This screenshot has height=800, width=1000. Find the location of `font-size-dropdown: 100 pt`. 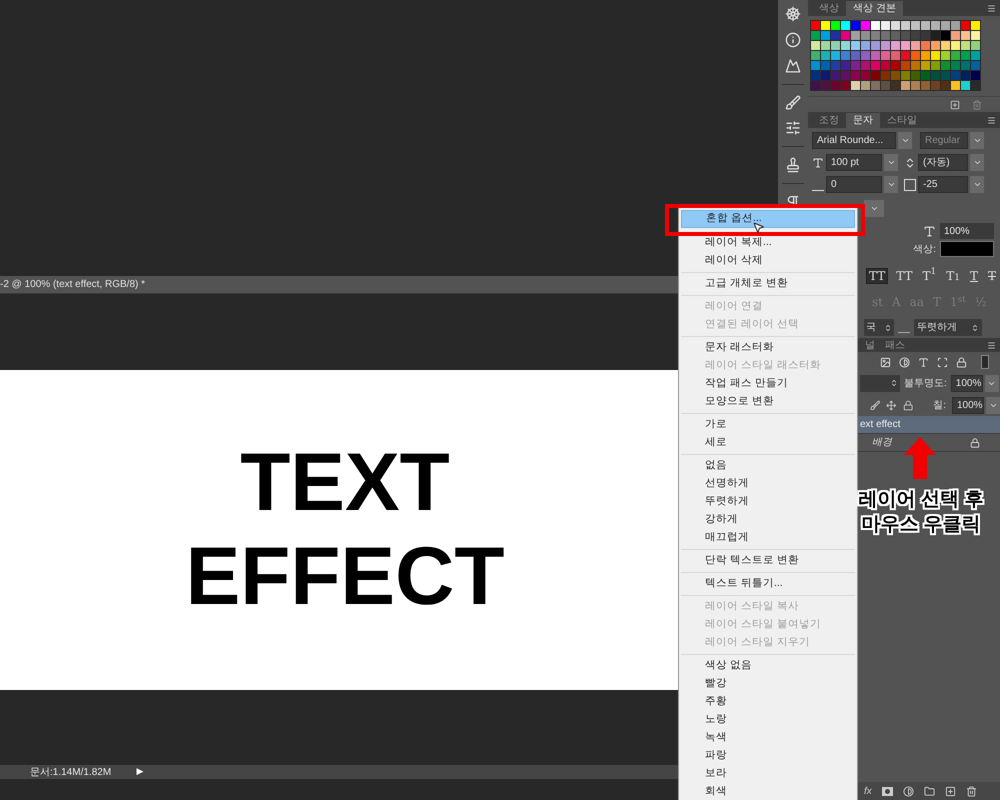

font-size-dropdown: 100 pt is located at coordinates (854, 162).